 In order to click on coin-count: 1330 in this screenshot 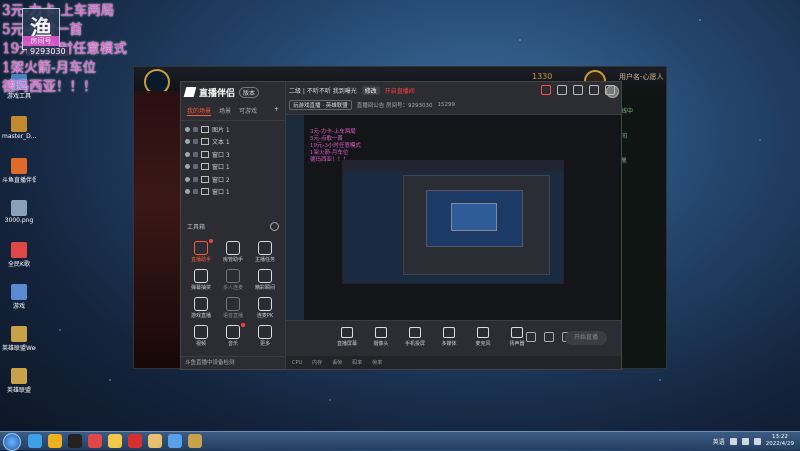, I will do `click(542, 76)`.